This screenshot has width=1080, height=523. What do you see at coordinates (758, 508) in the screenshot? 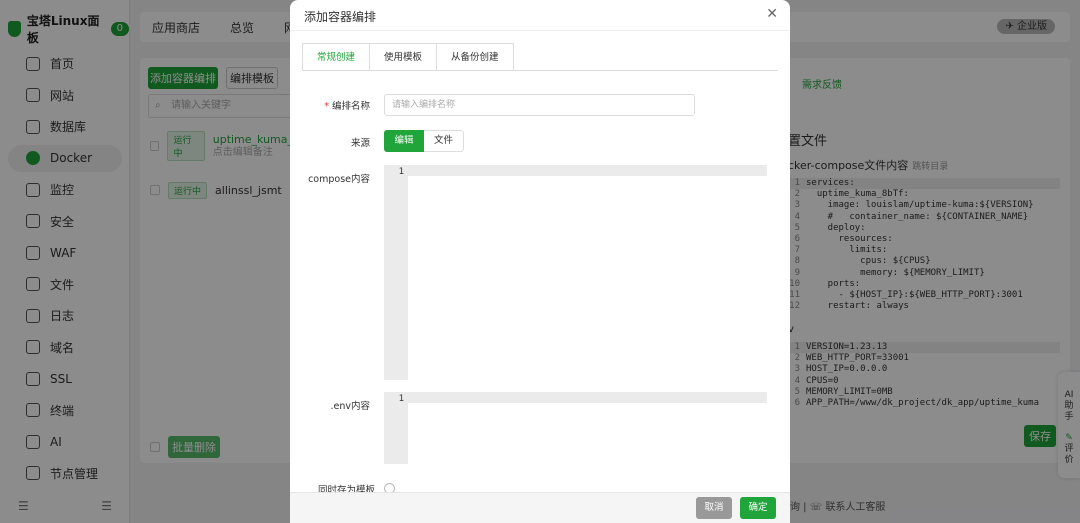
I see `confirm-button: 确定` at bounding box center [758, 508].